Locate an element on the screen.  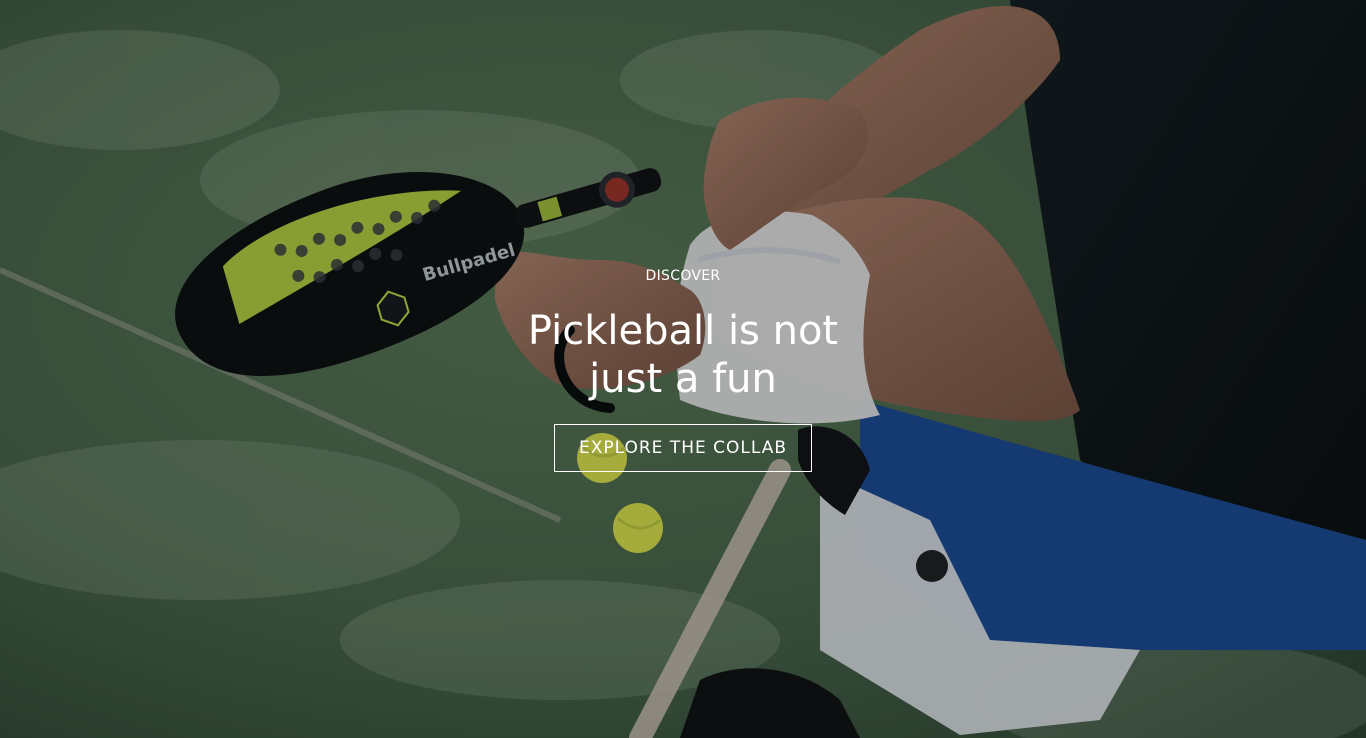
explore-the-collab-button: EXPLORE THE COLLAB is located at coordinates (683, 448).